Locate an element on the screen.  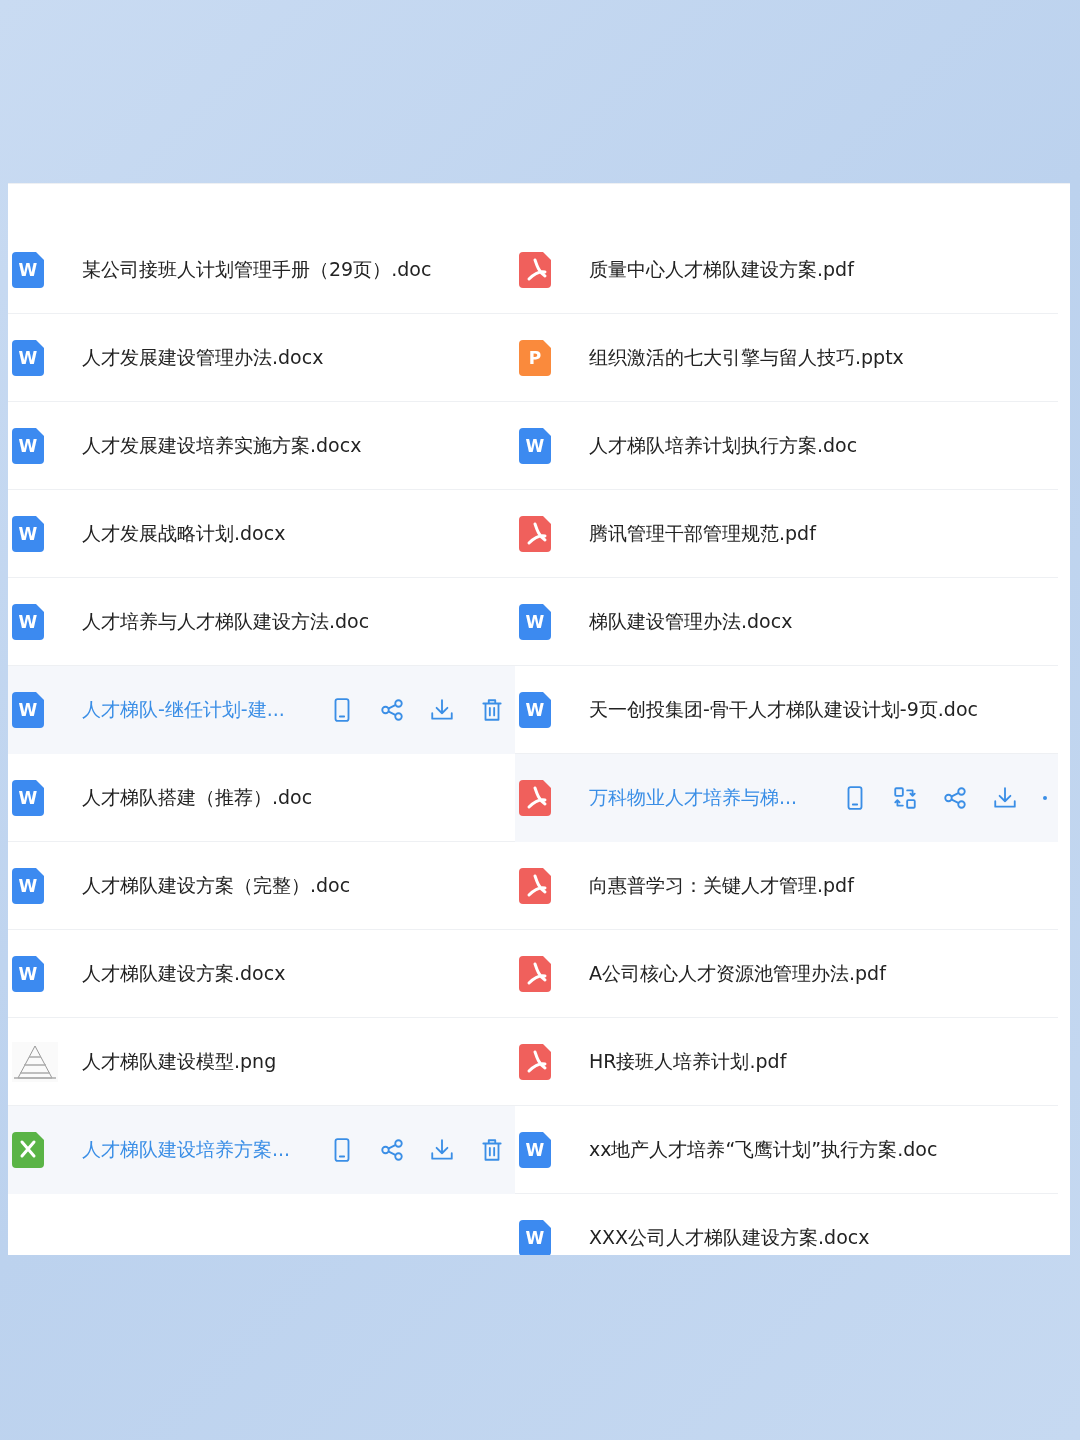
file-name: 人才梯队培养计划执行方案.doc is located at coordinates (723, 445).